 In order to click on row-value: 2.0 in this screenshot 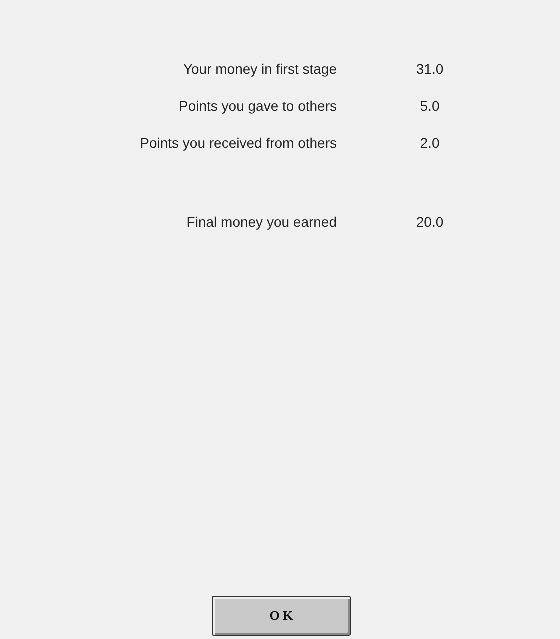, I will do `click(430, 143)`.